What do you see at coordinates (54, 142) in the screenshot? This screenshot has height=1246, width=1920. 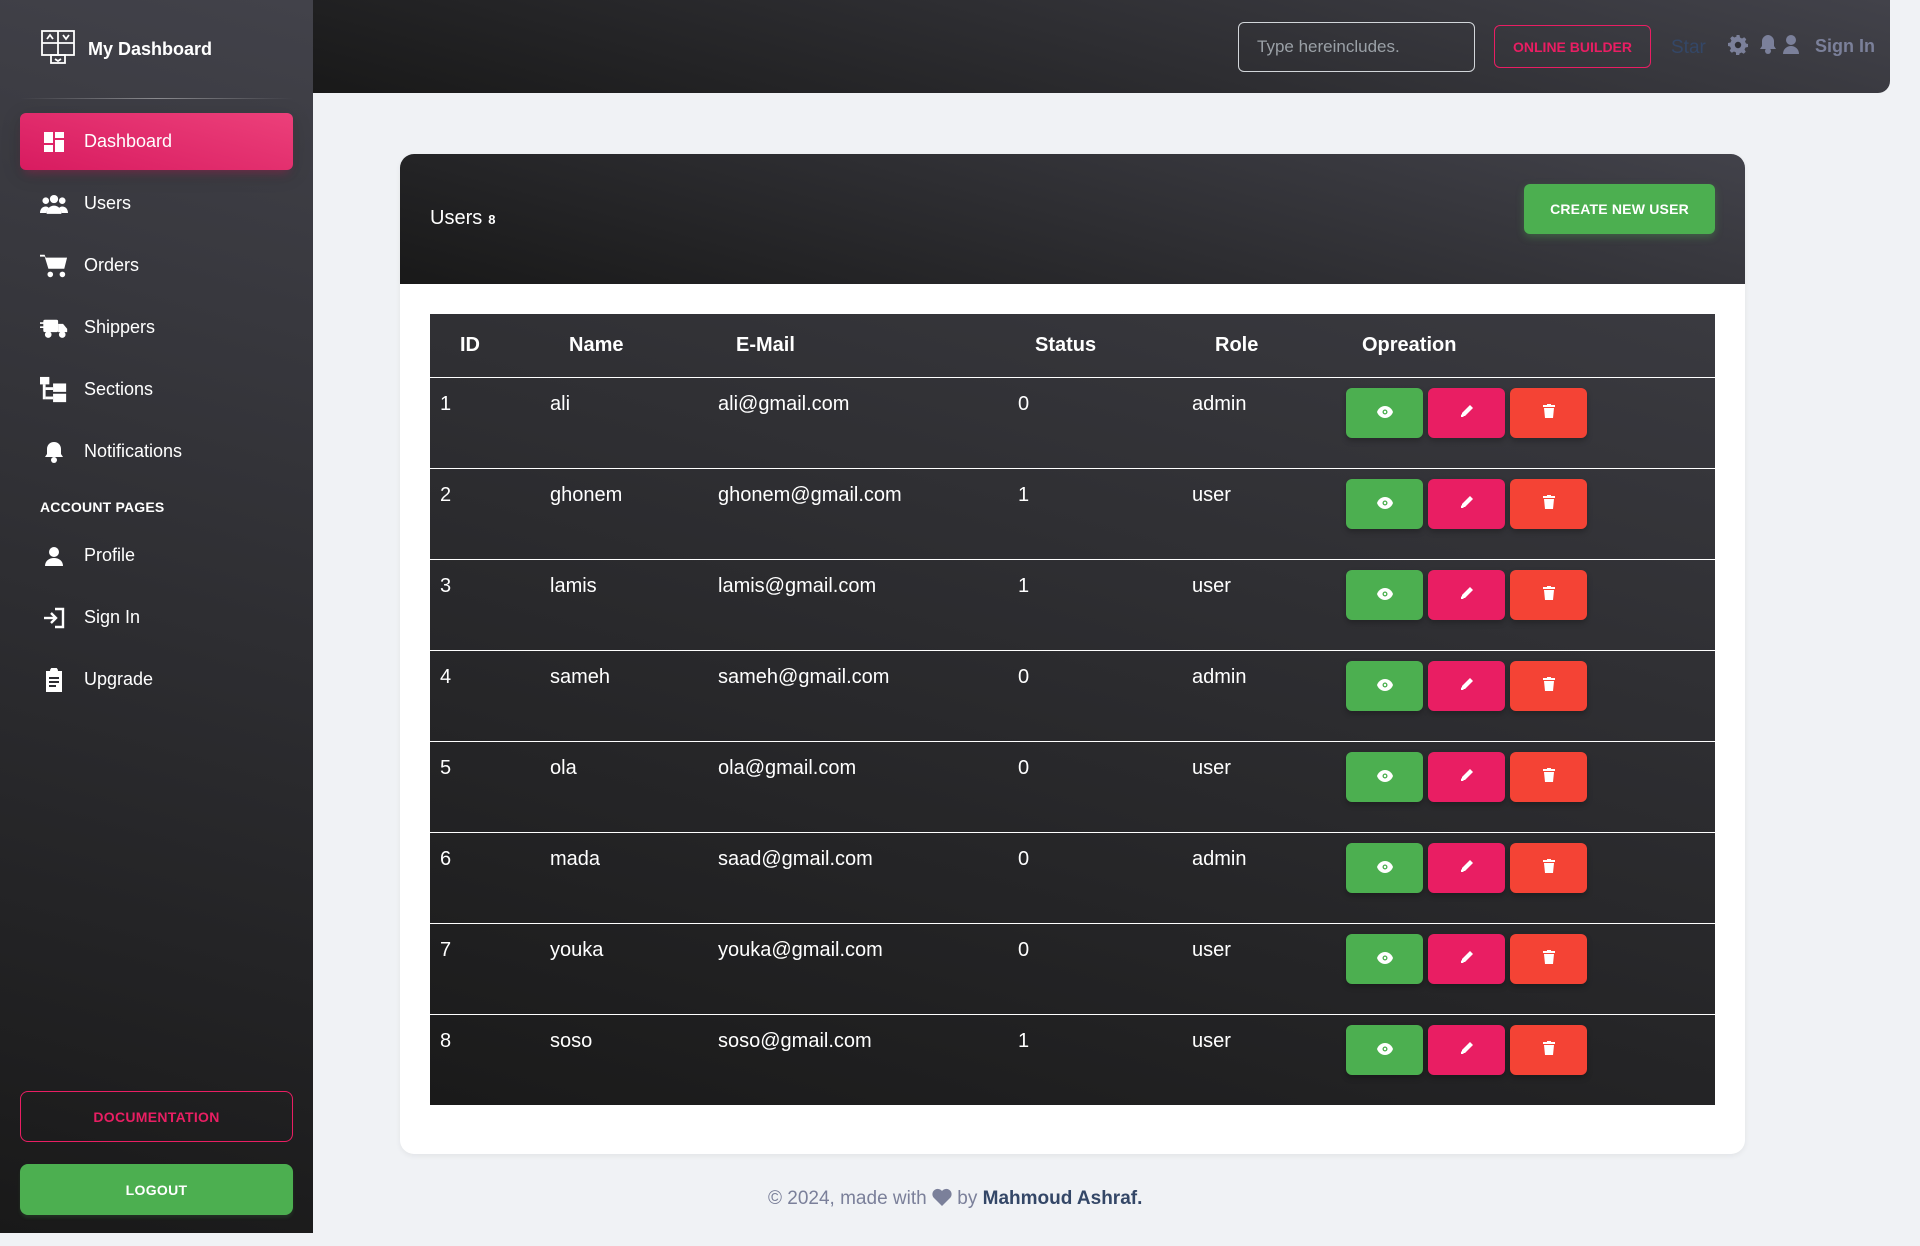 I see `dashboard-icon` at bounding box center [54, 142].